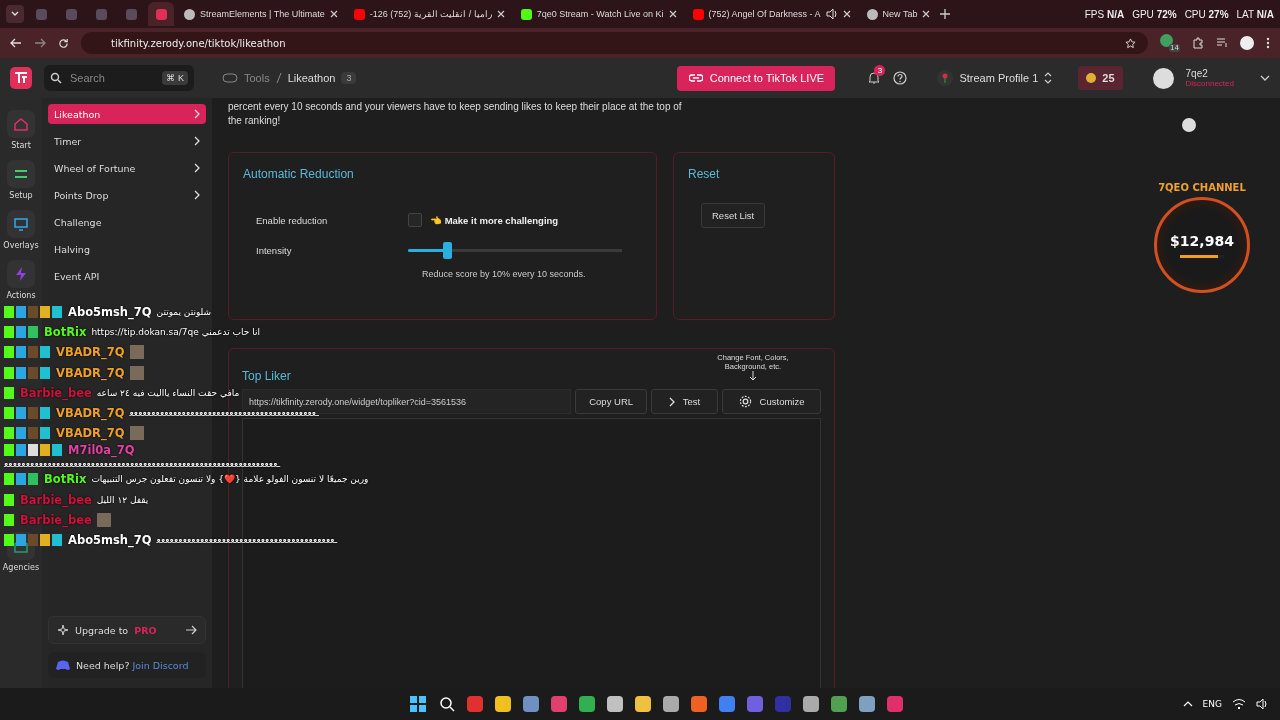 Image resolution: width=1280 pixels, height=720 pixels. Describe the element at coordinates (191, 630) in the screenshot. I see `arrow-right-icon` at that location.